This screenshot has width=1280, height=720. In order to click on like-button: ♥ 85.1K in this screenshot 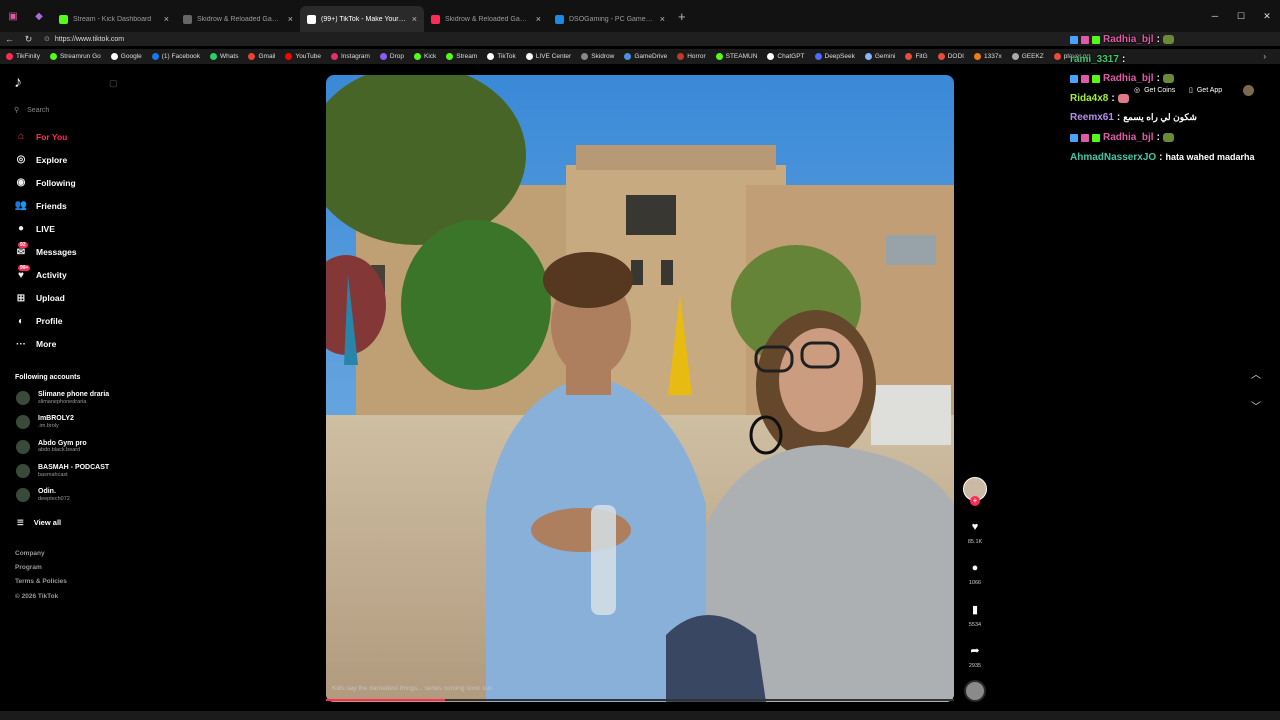, I will do `click(975, 533)`.